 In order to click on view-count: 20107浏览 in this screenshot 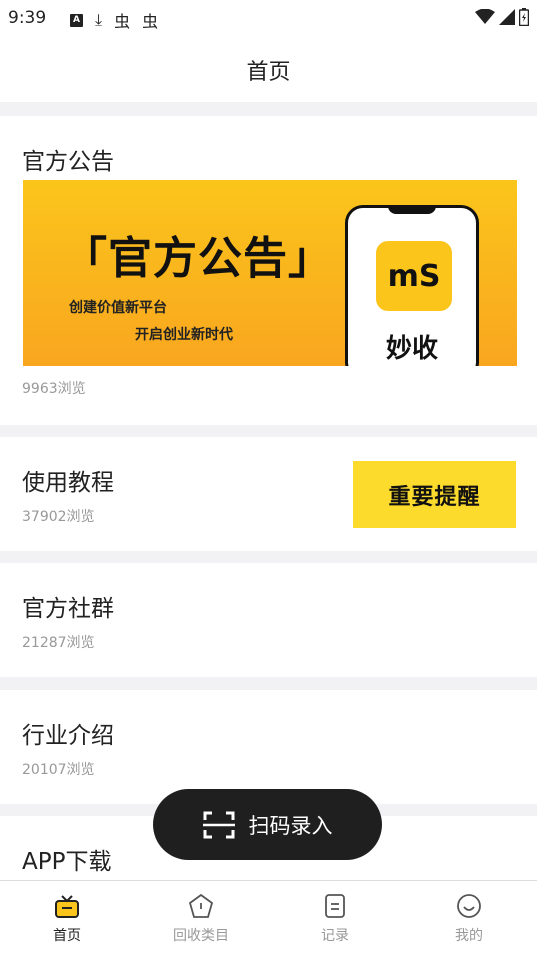, I will do `click(58, 770)`.